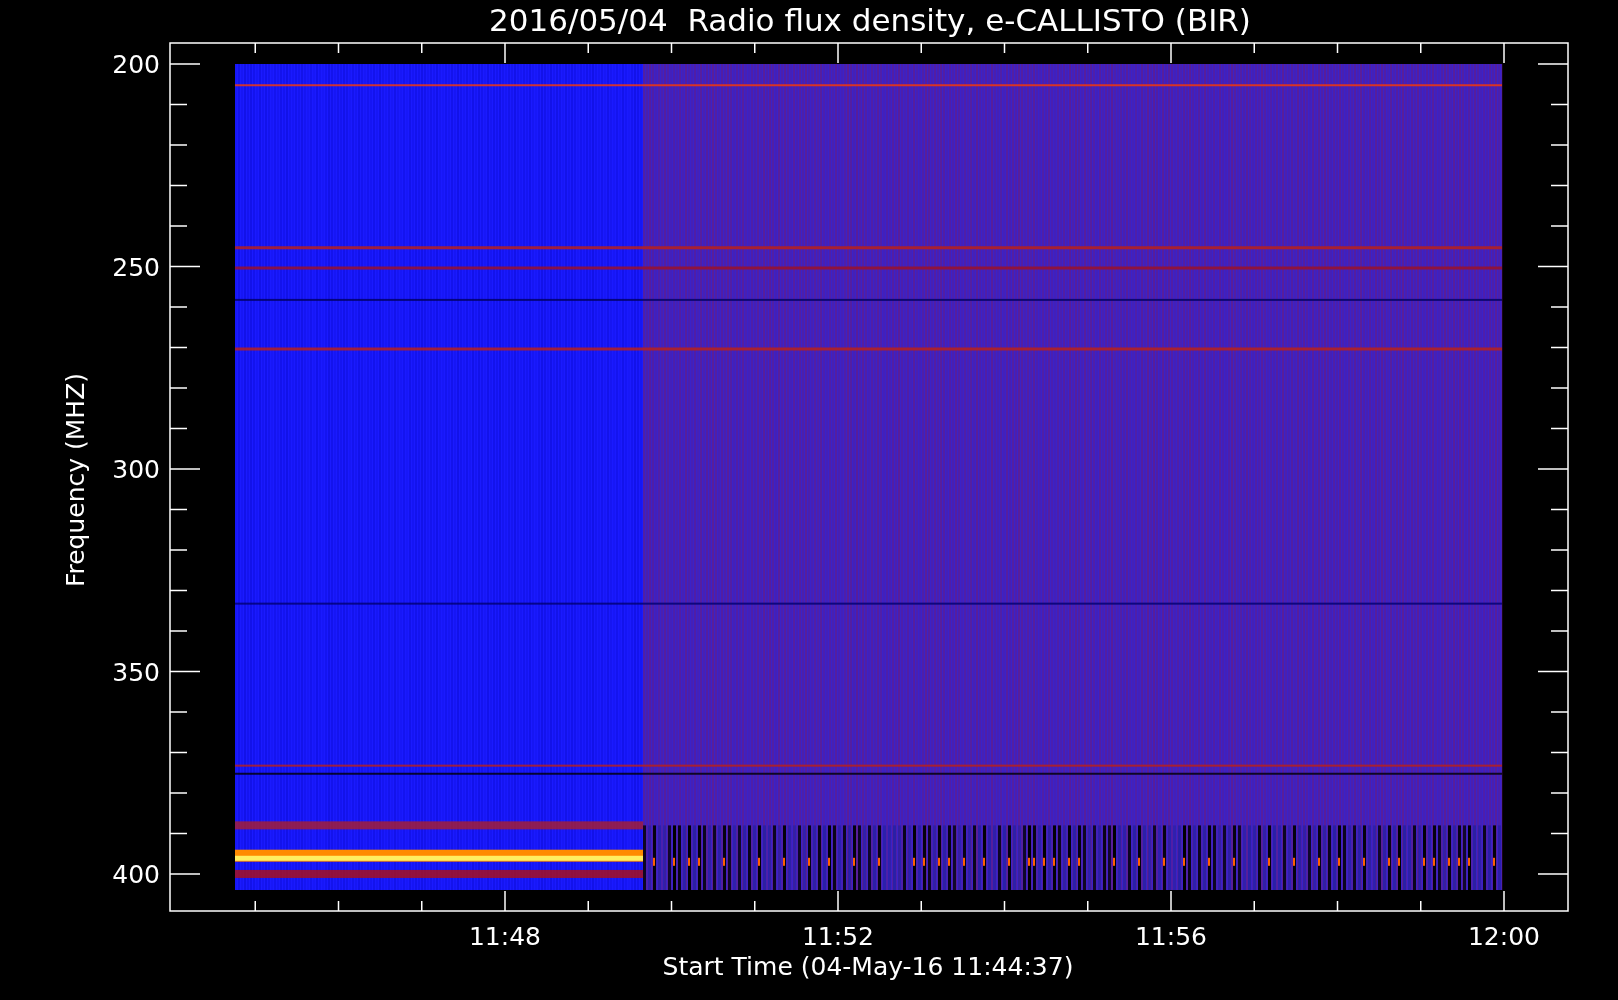 The height and width of the screenshot is (1000, 1618). I want to click on x-tick-label: 11:56, so click(1171, 936).